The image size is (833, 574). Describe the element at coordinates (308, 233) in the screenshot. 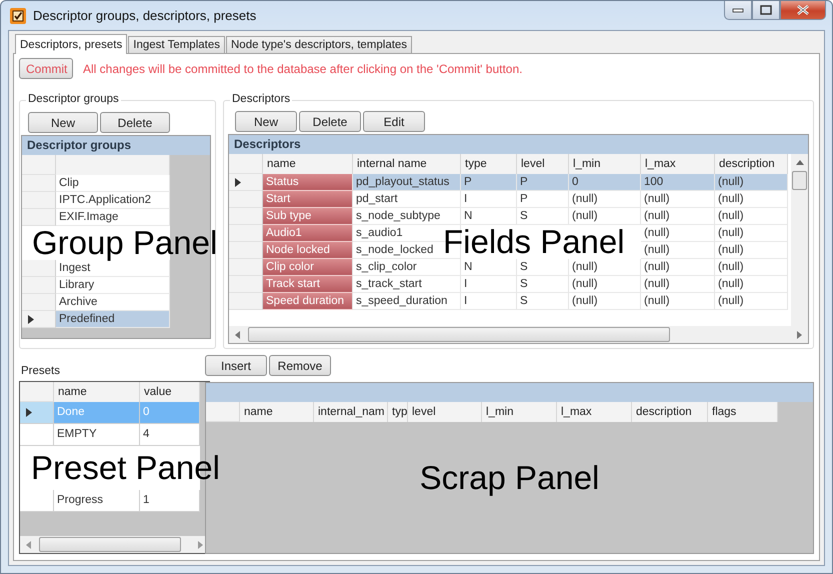

I see `table-cell: Audio1` at that location.